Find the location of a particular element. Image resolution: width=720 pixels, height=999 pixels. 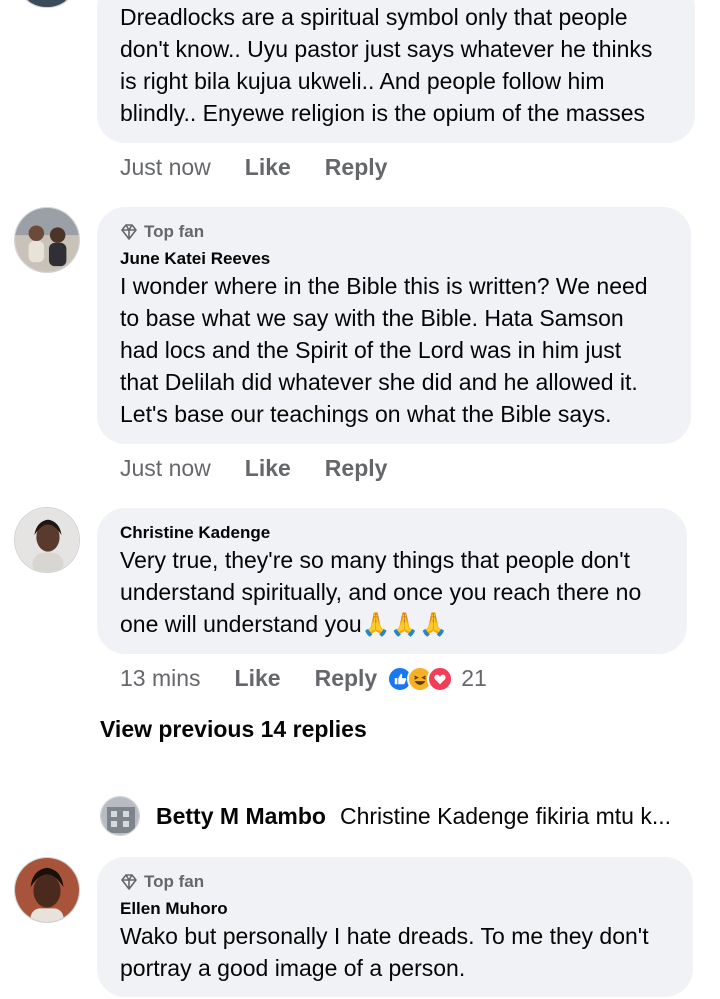

comment-actions: 13 mins Like Reply 21 is located at coordinates (303, 678).